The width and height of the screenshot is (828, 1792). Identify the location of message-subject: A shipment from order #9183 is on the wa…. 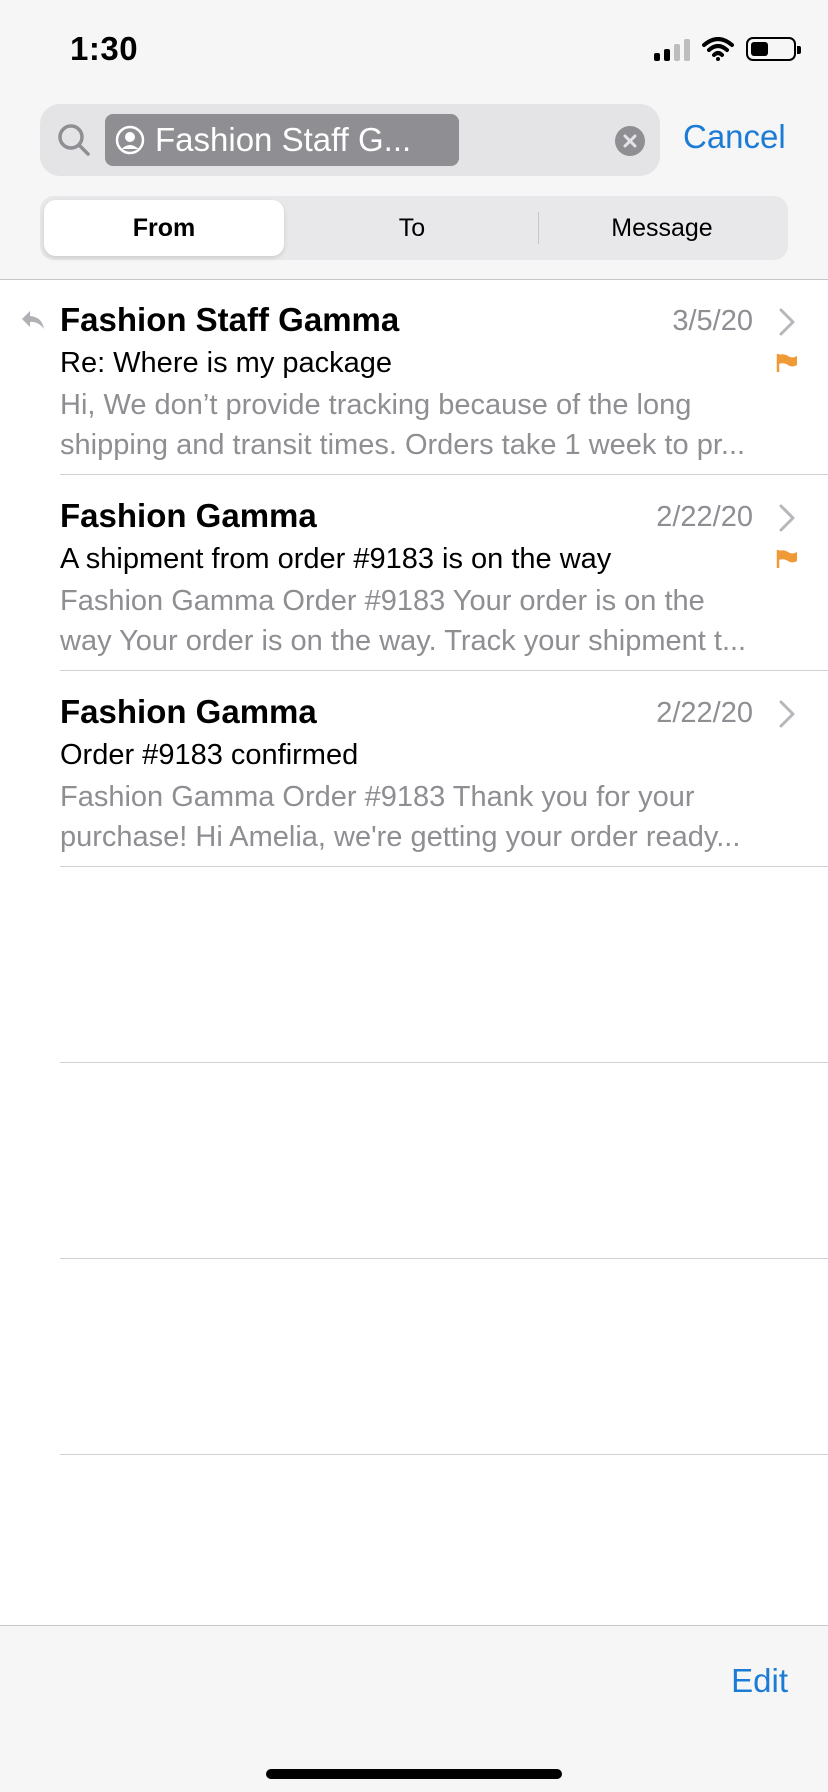
(336, 559).